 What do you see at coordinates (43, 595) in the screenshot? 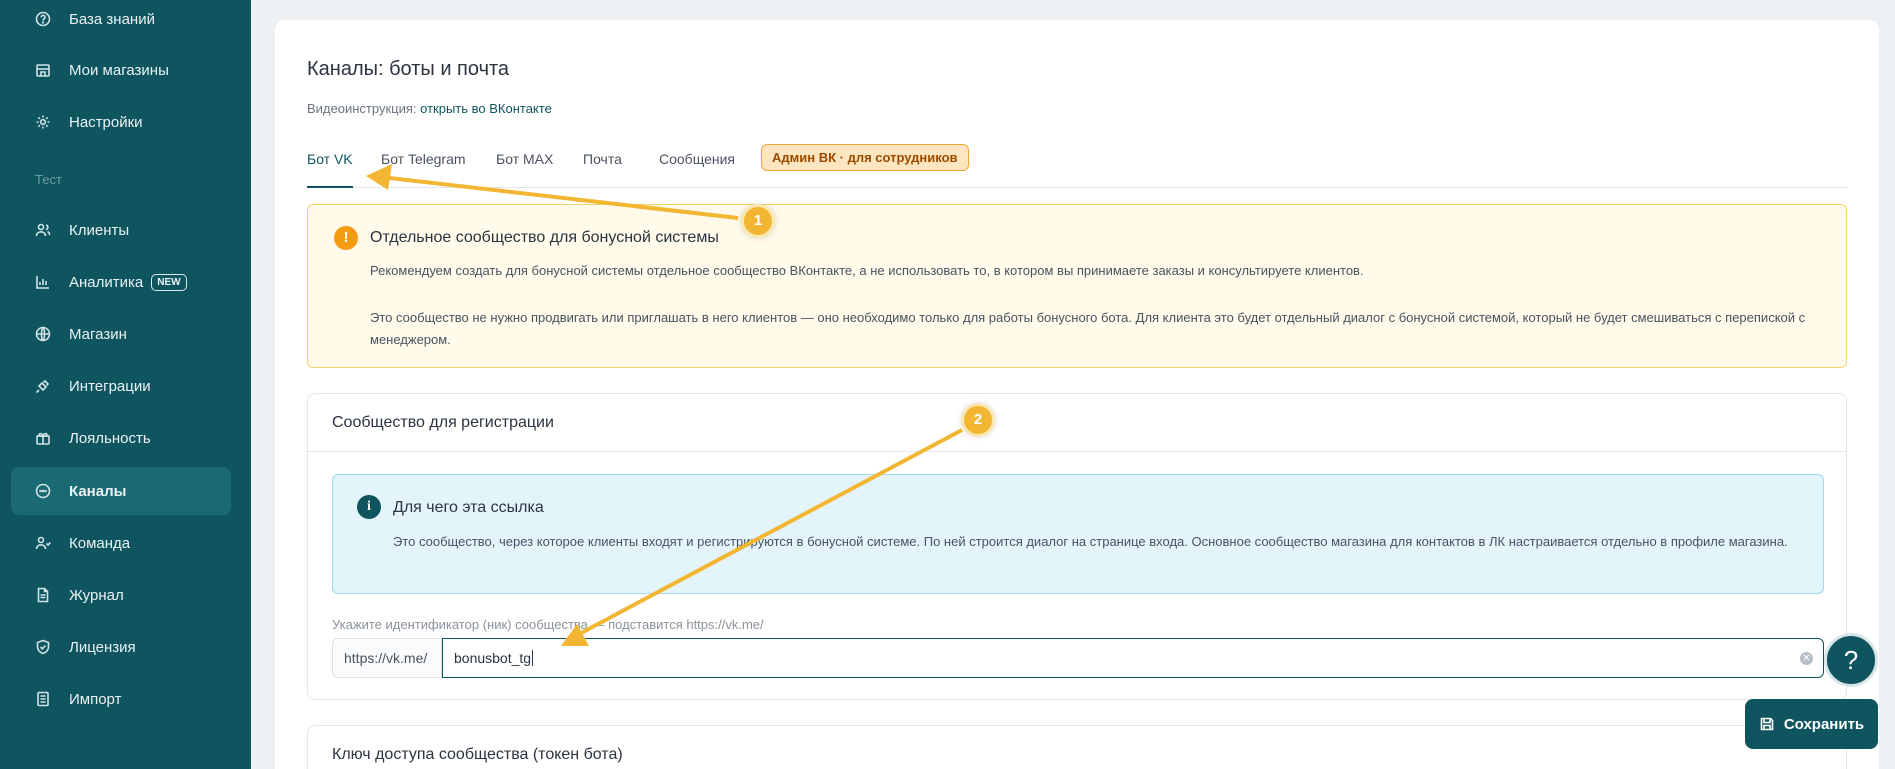
I see `document-icon` at bounding box center [43, 595].